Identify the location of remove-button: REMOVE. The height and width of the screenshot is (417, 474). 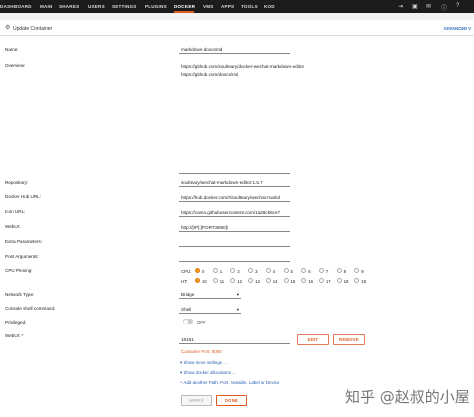
(349, 339).